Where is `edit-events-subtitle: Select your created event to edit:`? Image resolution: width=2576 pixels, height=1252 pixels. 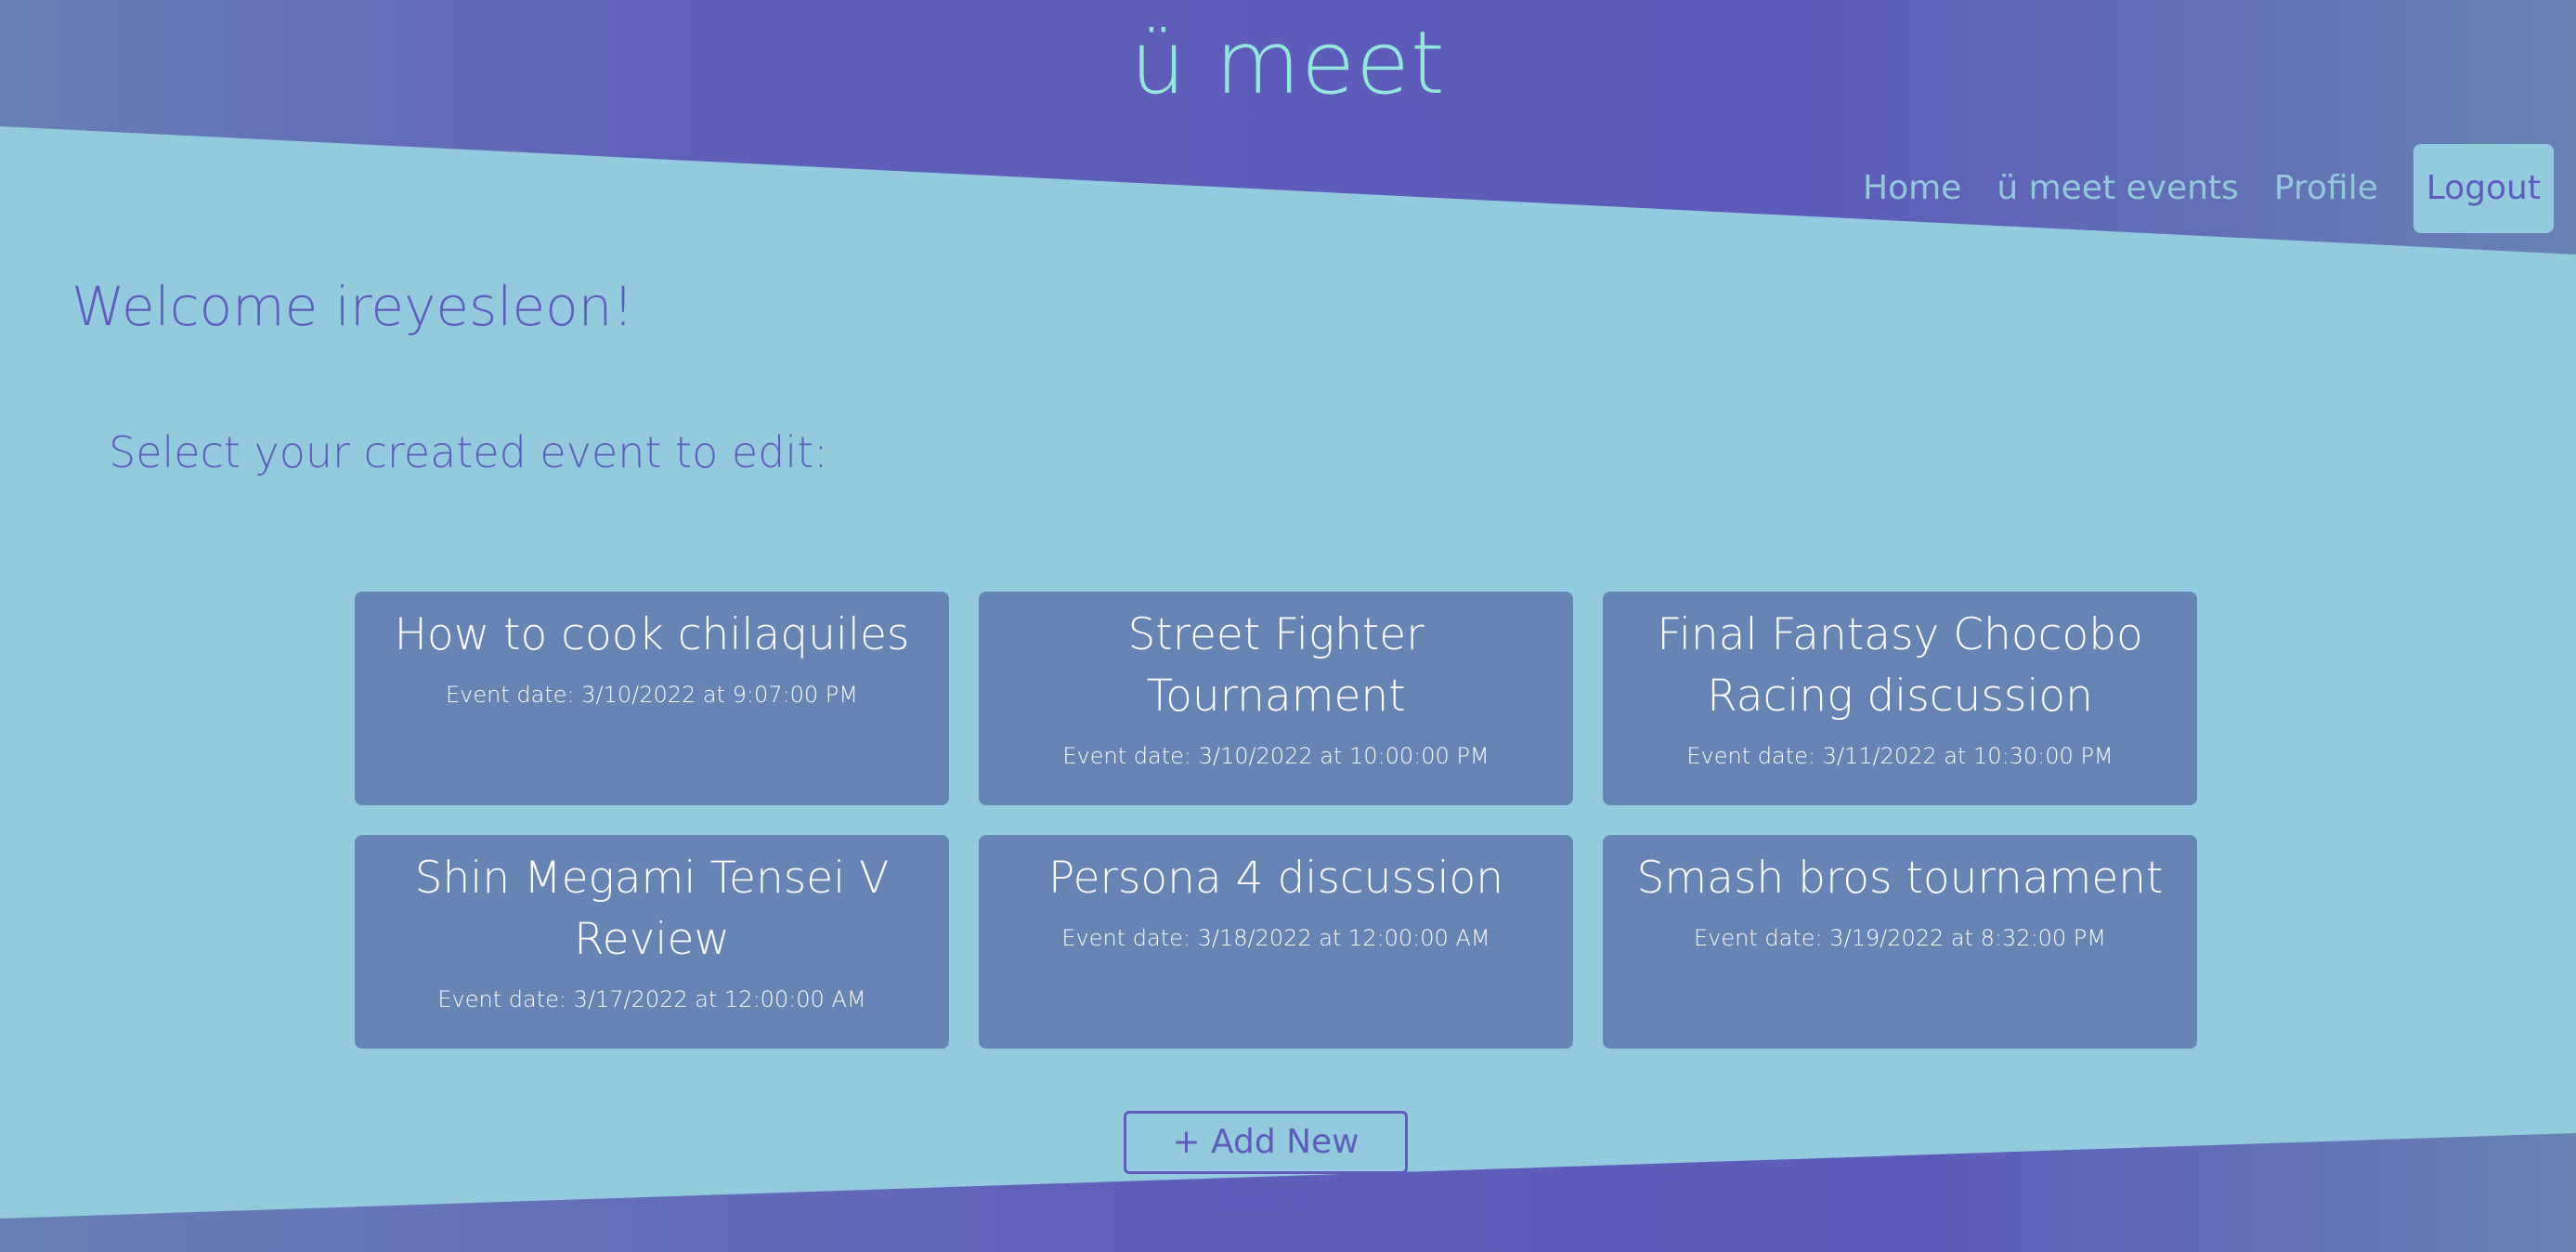 edit-events-subtitle: Select your created event to edit: is located at coordinates (468, 452).